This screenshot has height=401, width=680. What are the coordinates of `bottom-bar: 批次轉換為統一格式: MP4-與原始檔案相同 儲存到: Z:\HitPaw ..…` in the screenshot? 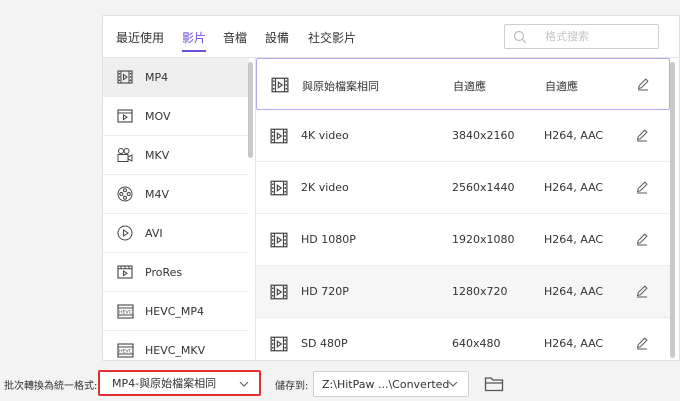 It's located at (340, 381).